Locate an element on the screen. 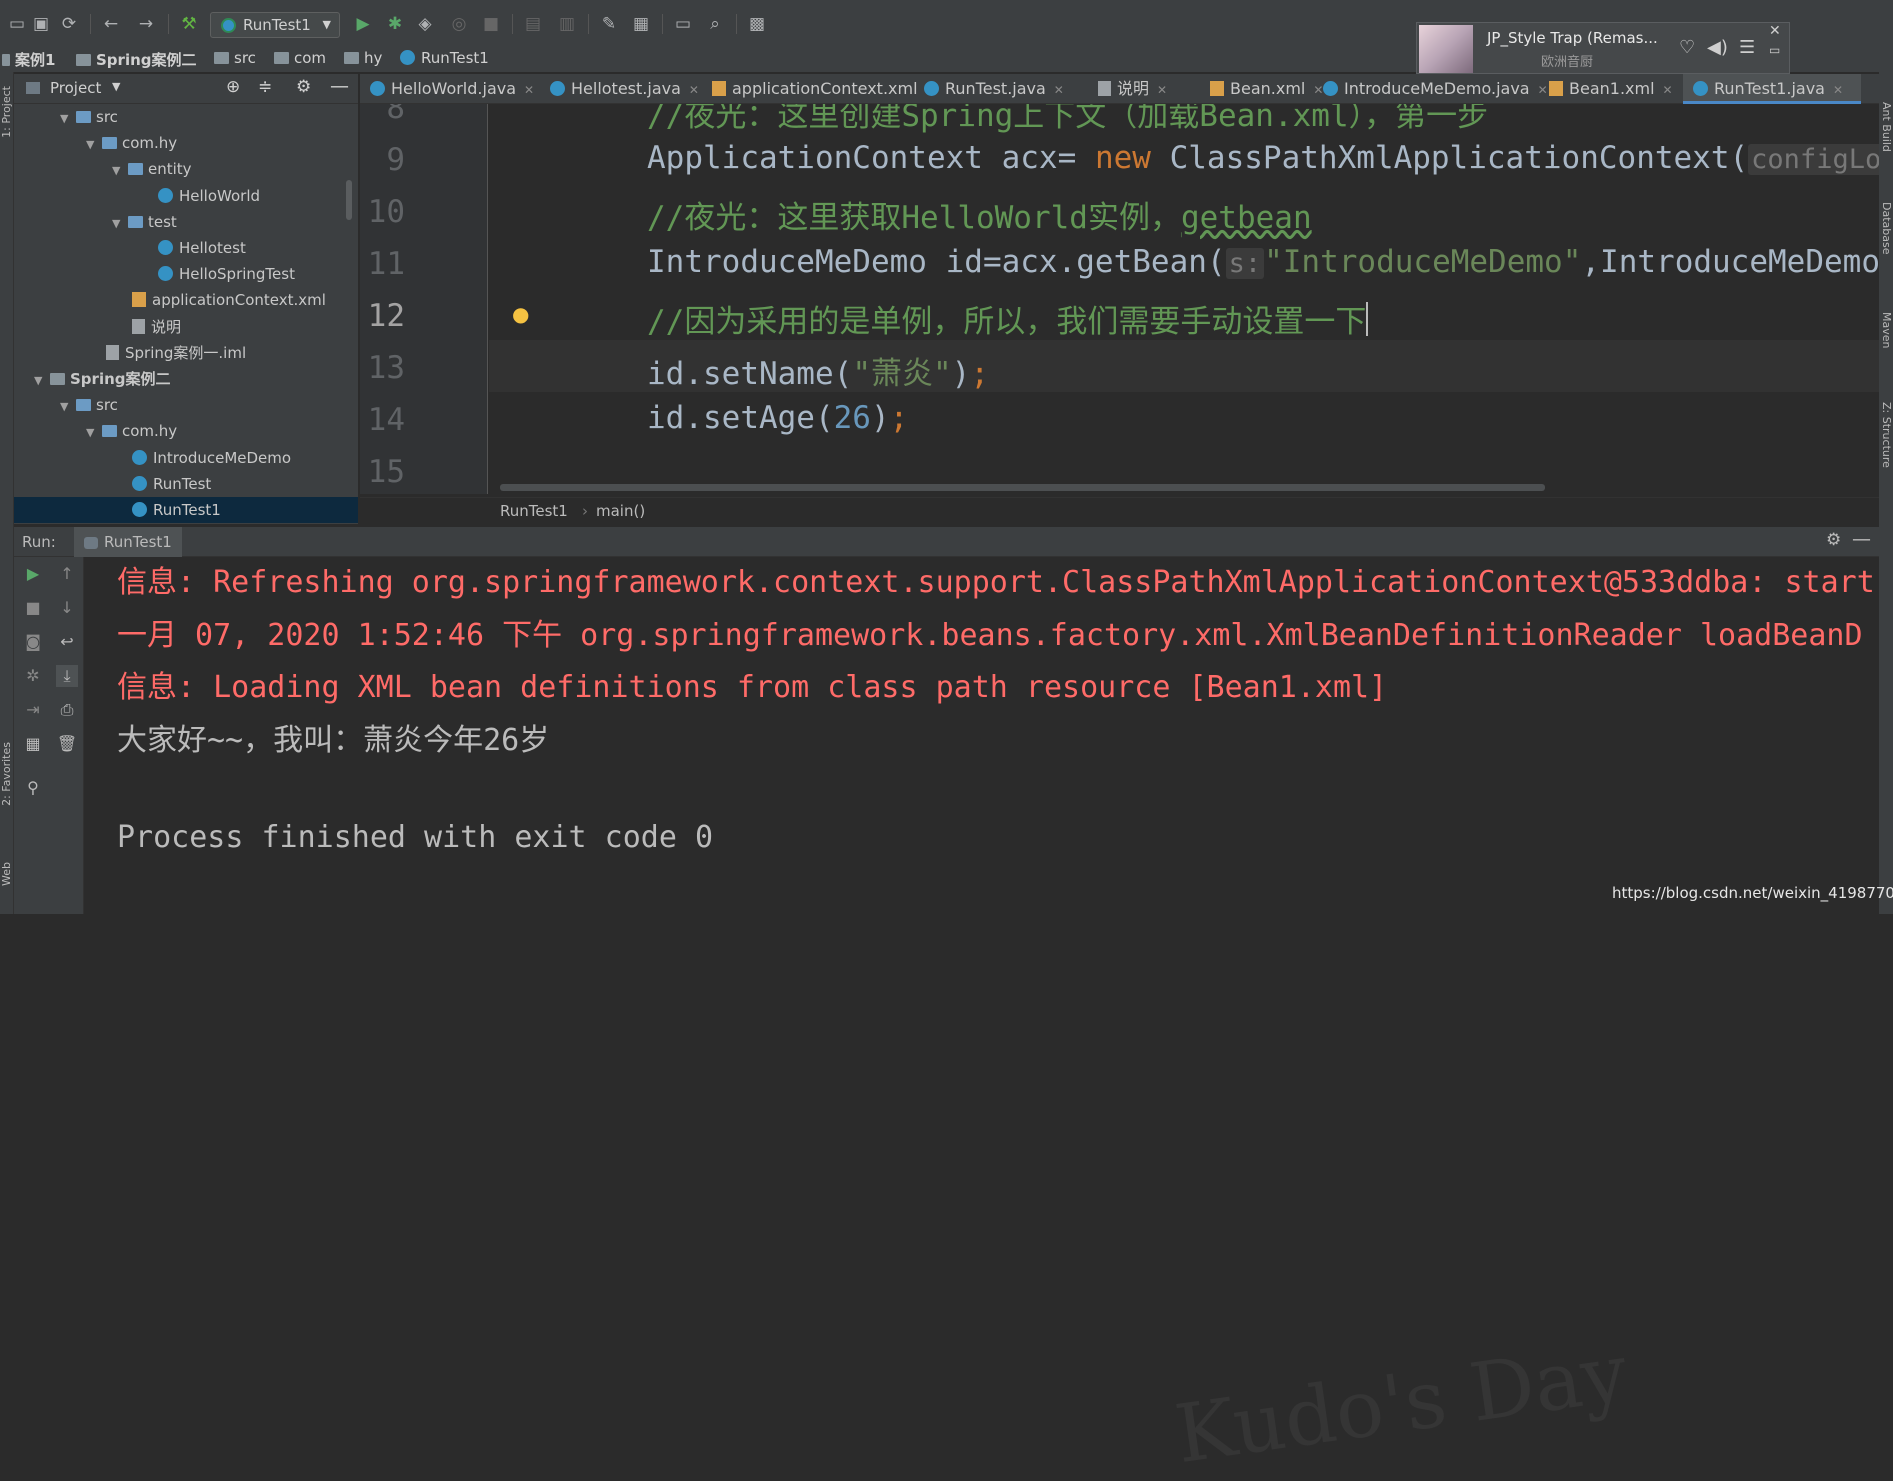 This screenshot has width=1893, height=1481. tree-item: RunTest is located at coordinates (186, 484).